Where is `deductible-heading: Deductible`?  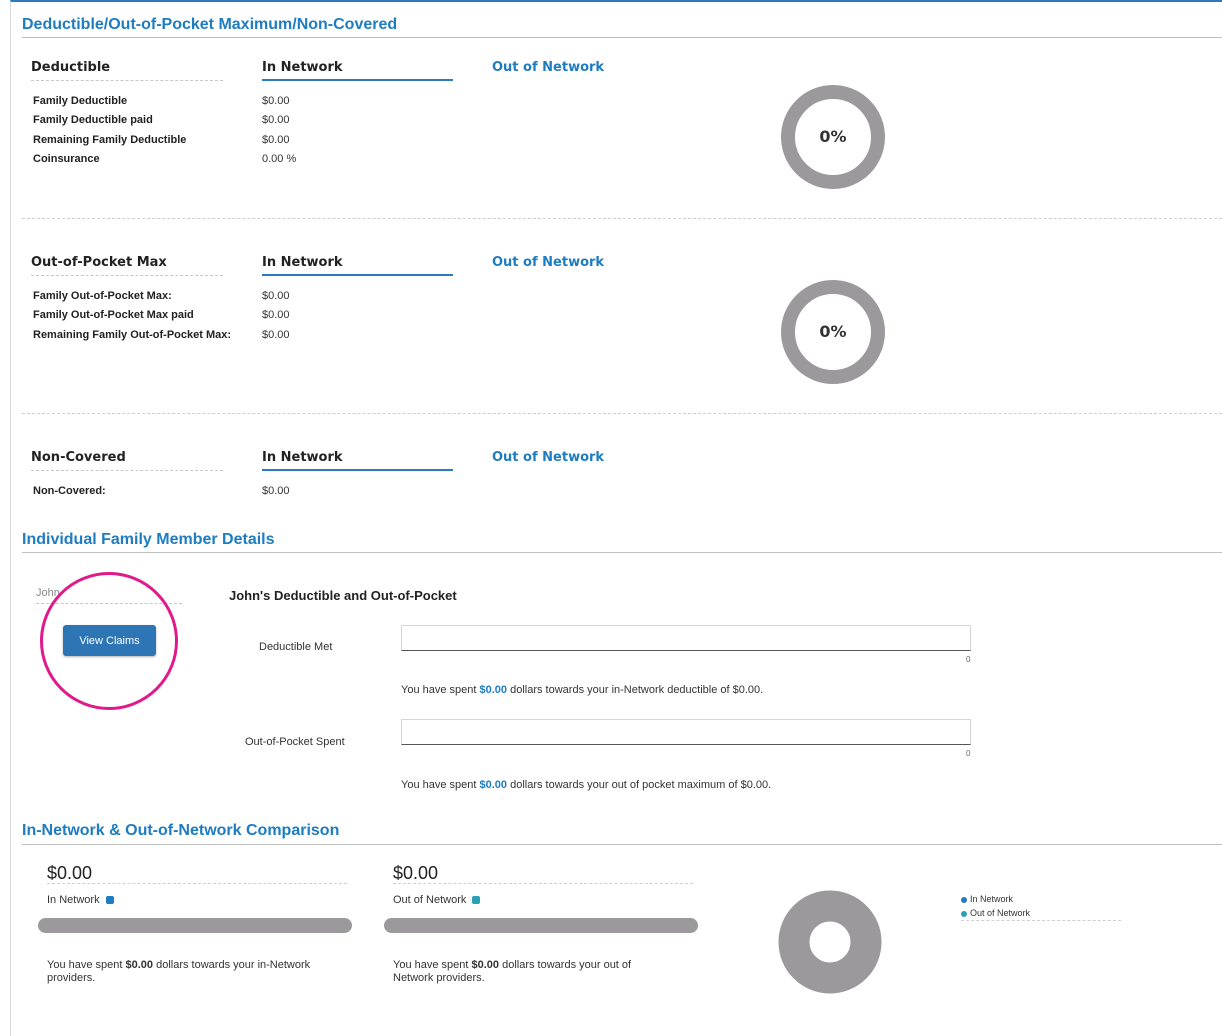
deductible-heading: Deductible is located at coordinates (71, 67).